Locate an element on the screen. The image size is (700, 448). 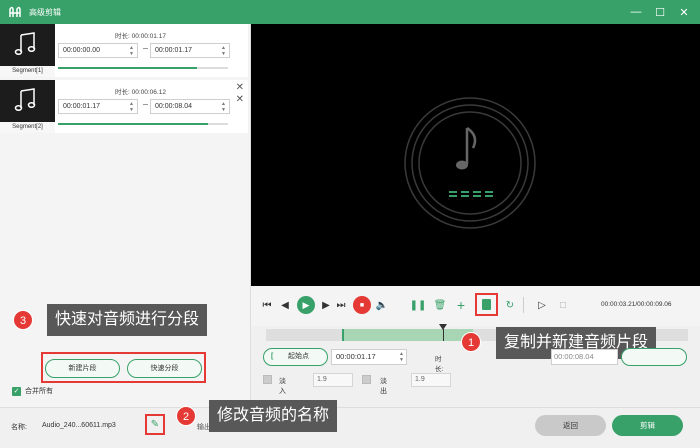
playhead-handle is located at coordinates (443, 327).